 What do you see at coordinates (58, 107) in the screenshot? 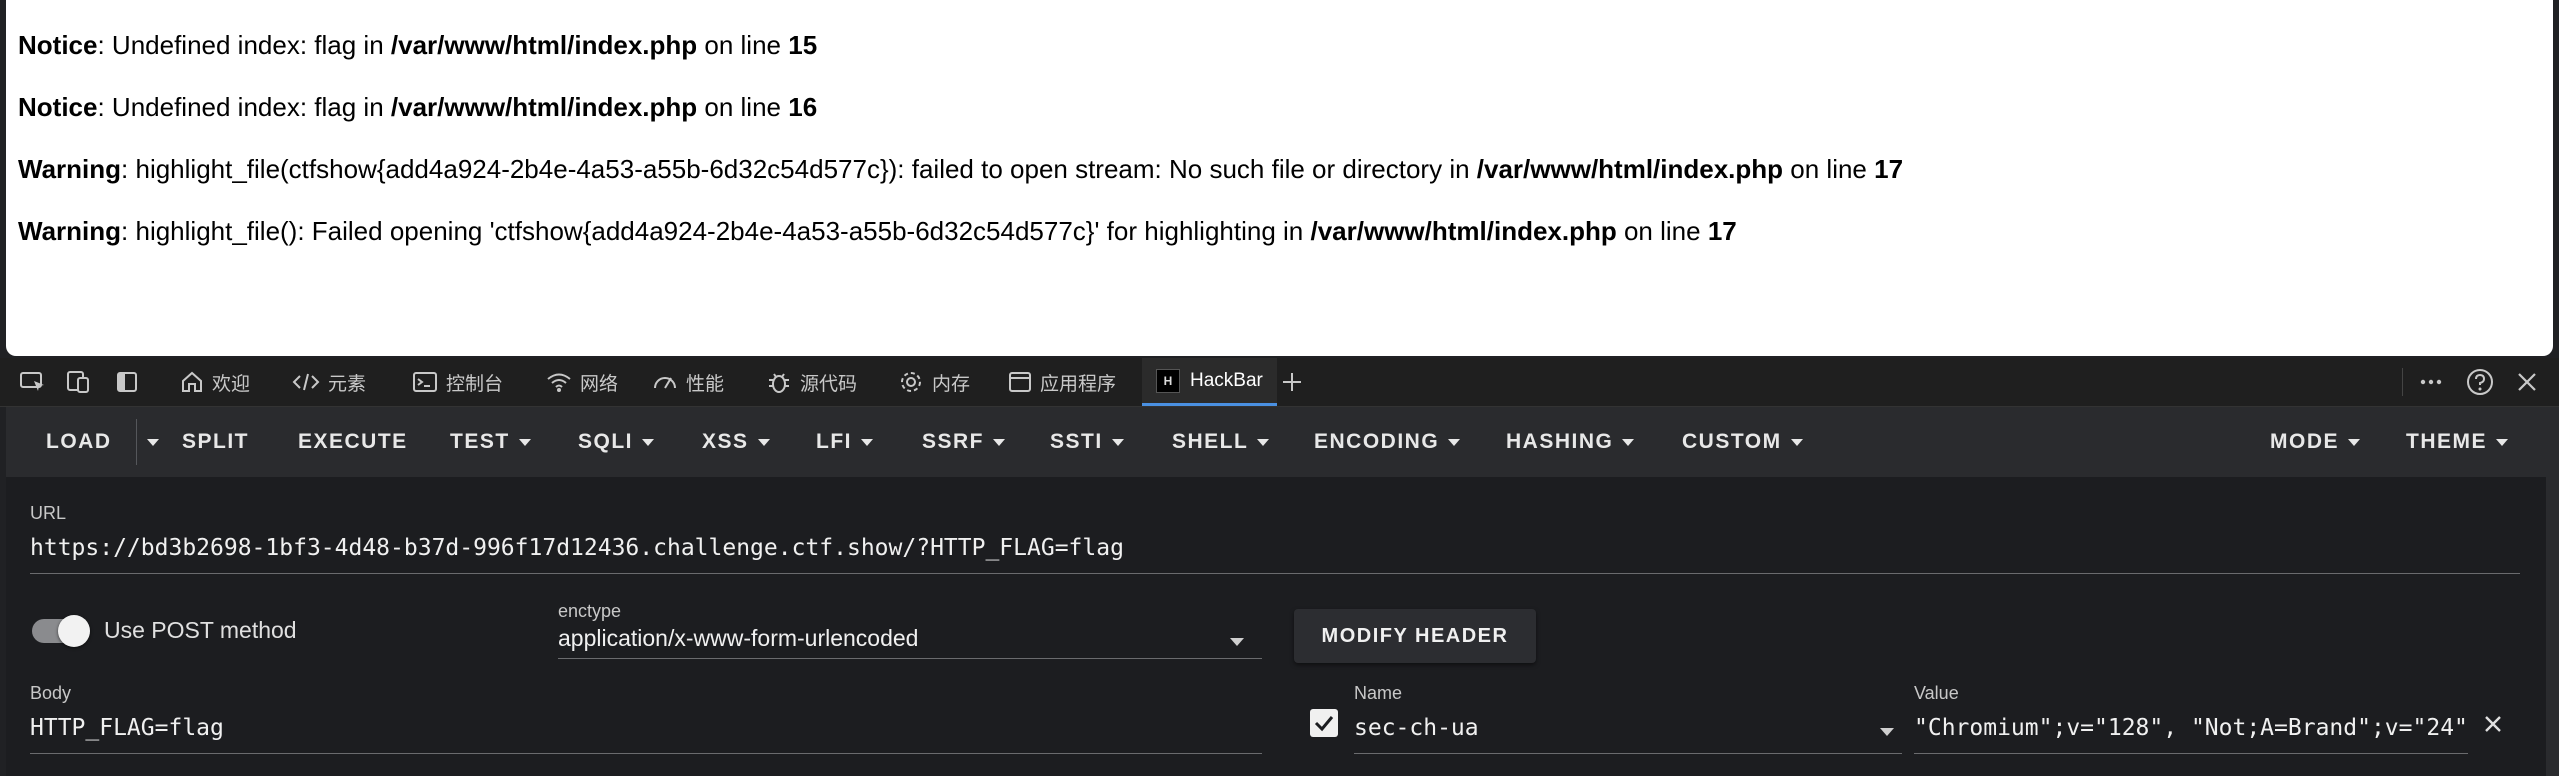
I see `notice-level: Notice` at bounding box center [58, 107].